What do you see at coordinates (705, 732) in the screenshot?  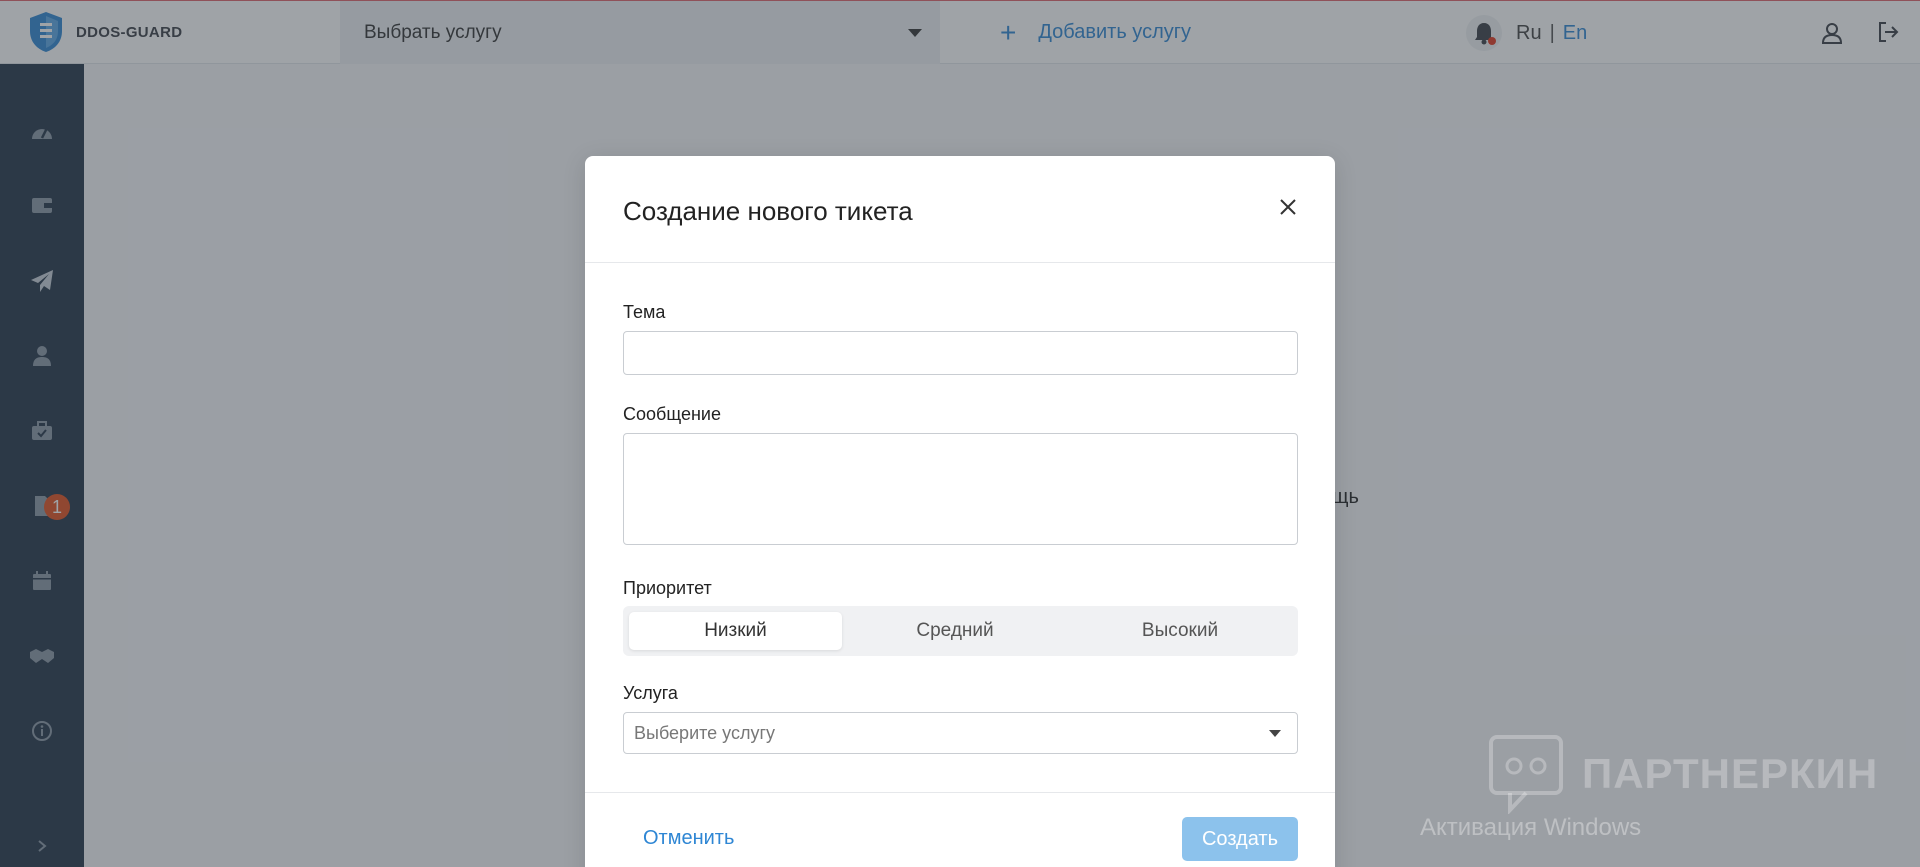 I see `service-dropdown-placeholder: Выберите услугу` at bounding box center [705, 732].